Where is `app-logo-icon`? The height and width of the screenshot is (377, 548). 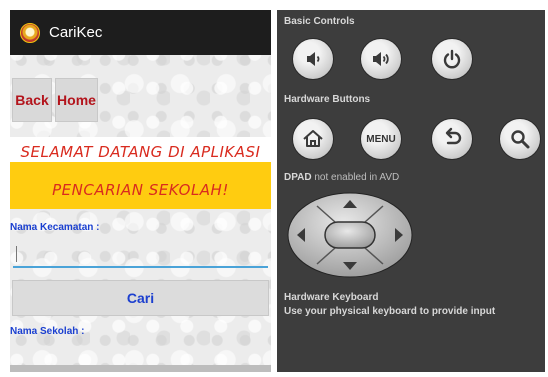
app-logo-icon is located at coordinates (30, 32).